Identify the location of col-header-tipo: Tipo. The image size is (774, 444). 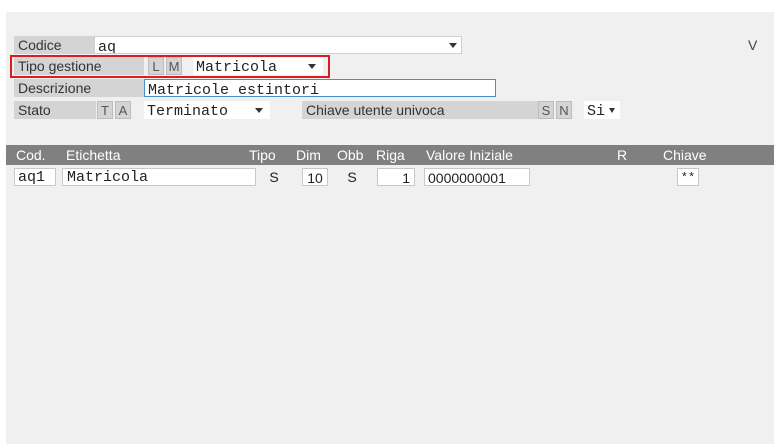
(262, 155).